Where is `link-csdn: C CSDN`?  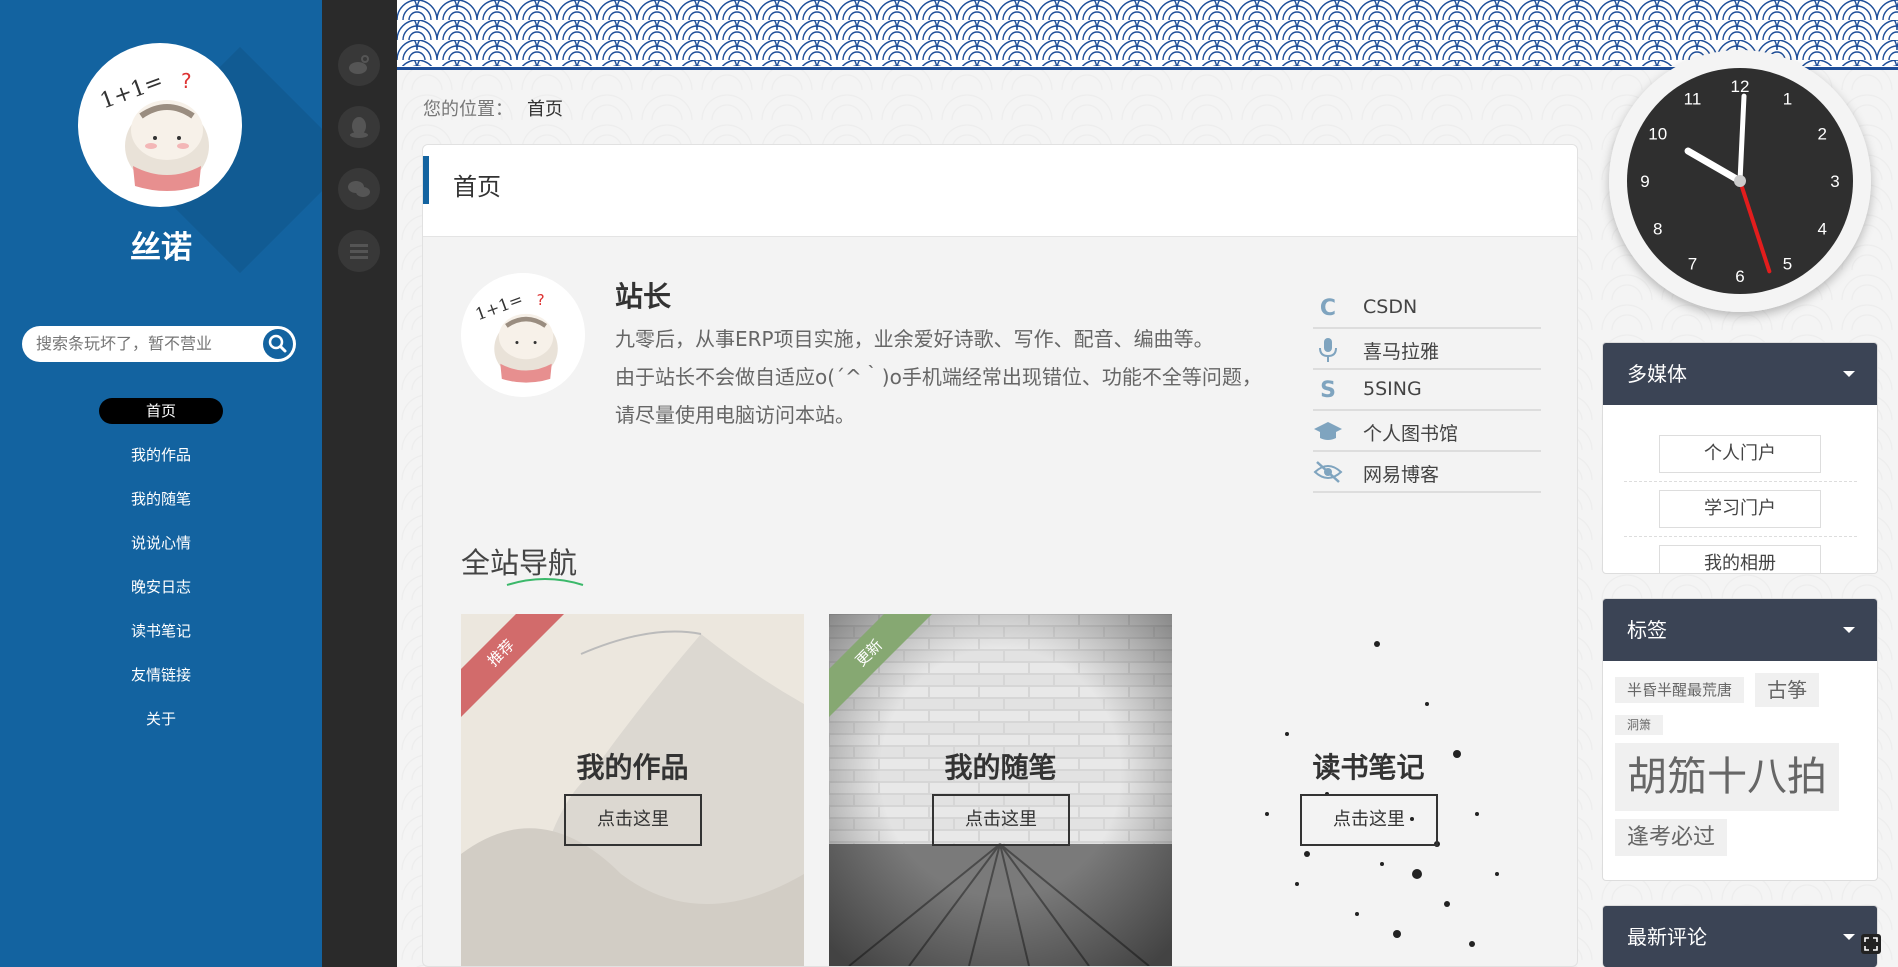 link-csdn: C CSDN is located at coordinates (1427, 308).